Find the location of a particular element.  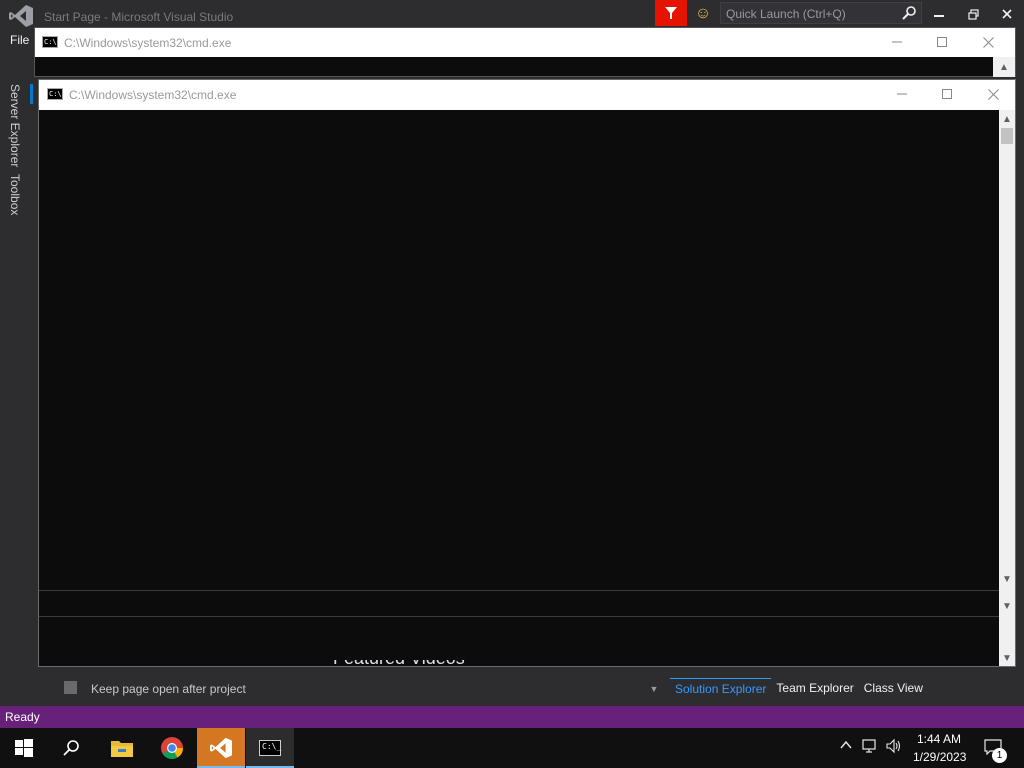

taskbar-search-button is located at coordinates (72, 748).